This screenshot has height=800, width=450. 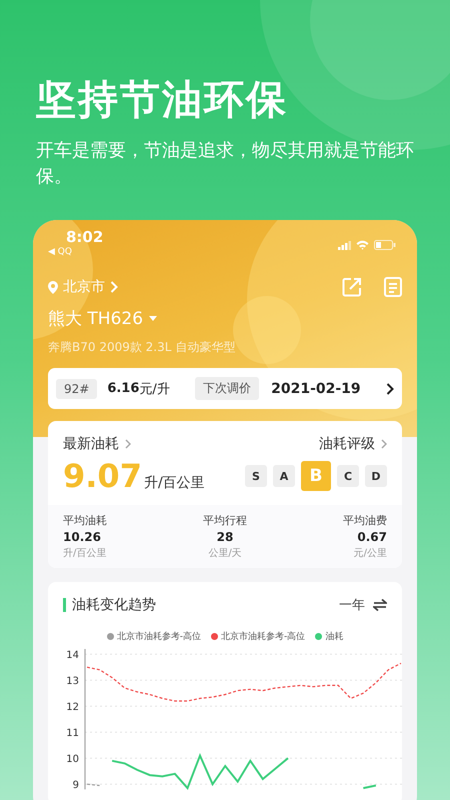 I want to click on fuel-price: 6.16, so click(x=123, y=388).